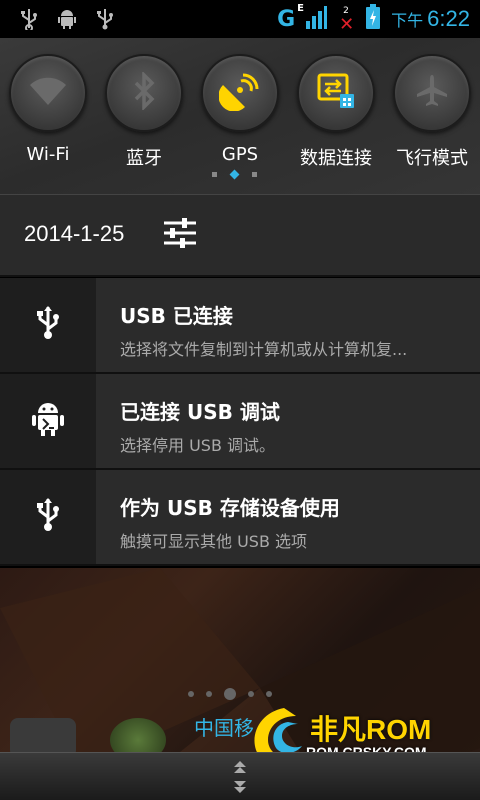 This screenshot has height=800, width=480. I want to click on quick-toggle-label: 蓝牙, so click(144, 158).